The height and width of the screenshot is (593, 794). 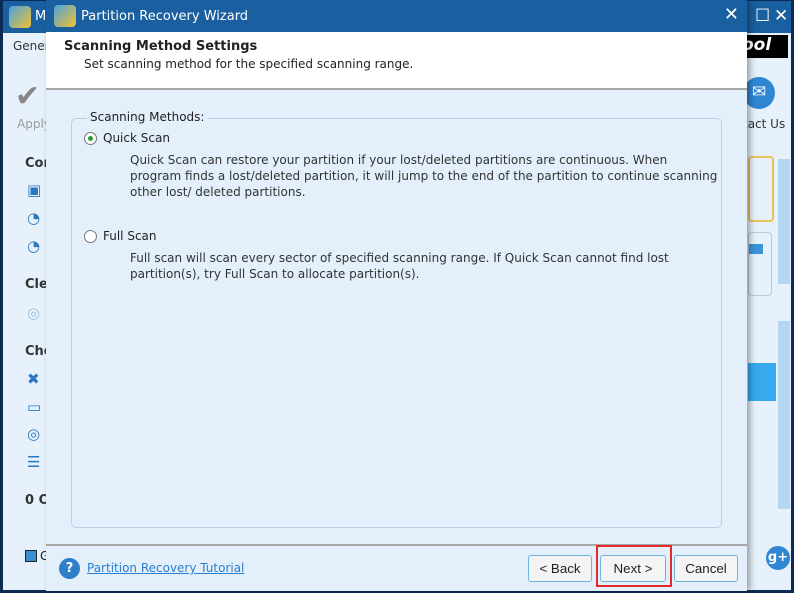 What do you see at coordinates (784, 415) in the screenshot?
I see `scrollbar-bottom` at bounding box center [784, 415].